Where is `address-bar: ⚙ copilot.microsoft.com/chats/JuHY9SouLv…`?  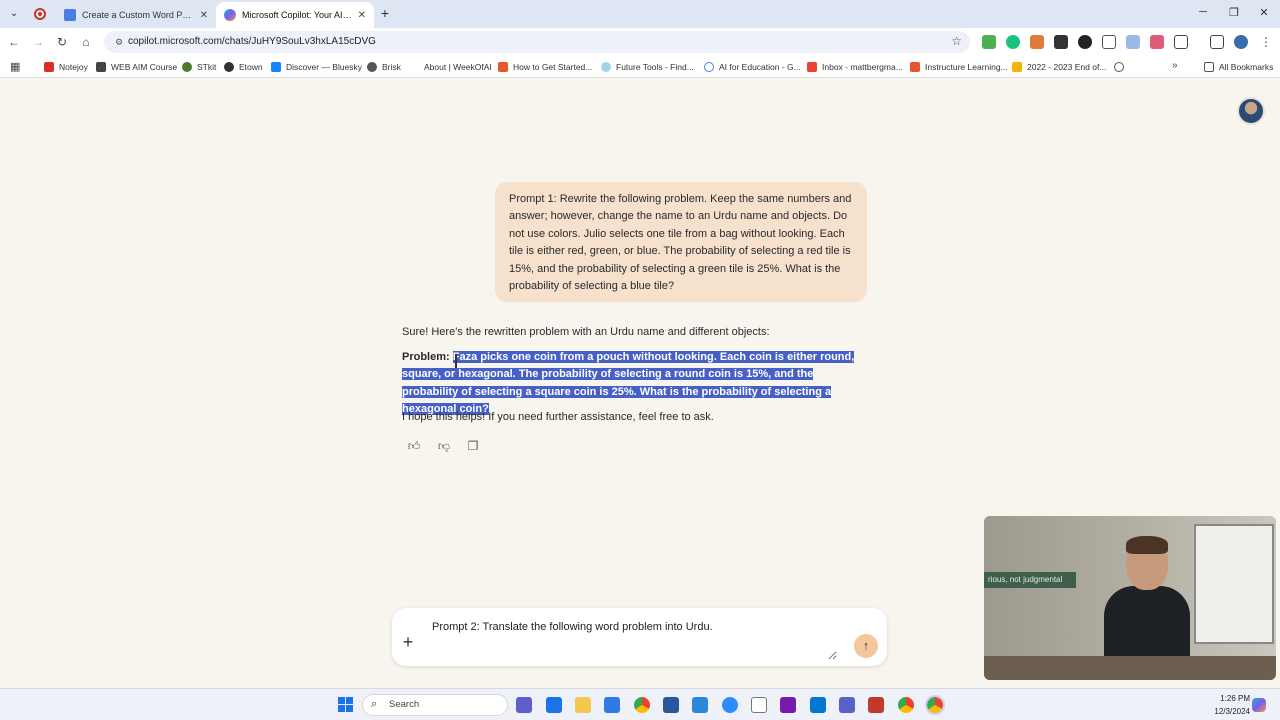 address-bar: ⚙ copilot.microsoft.com/chats/JuHY9SouLv… is located at coordinates (537, 42).